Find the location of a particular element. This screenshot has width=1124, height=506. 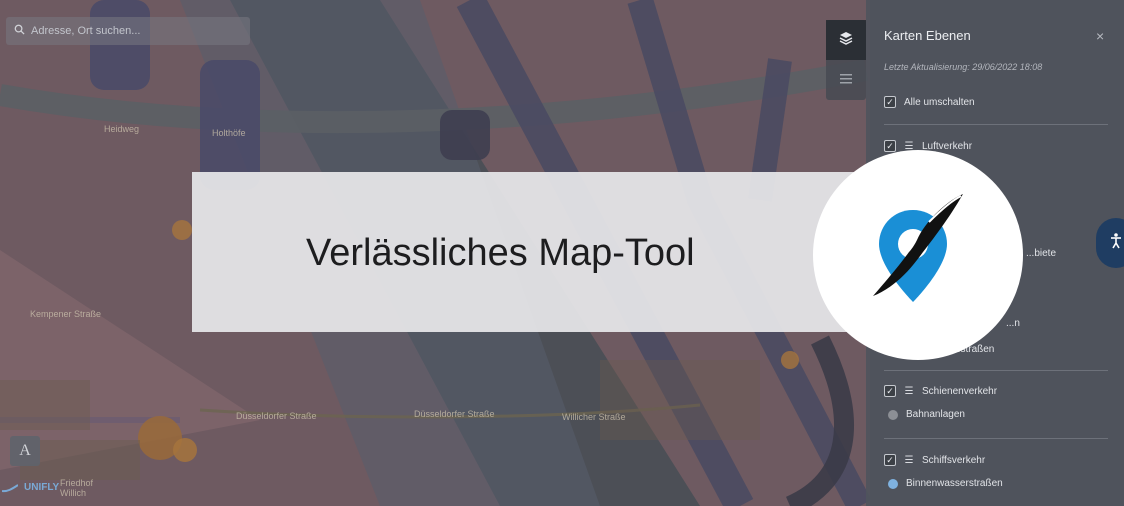

brand-logo: UNIFLY is located at coordinates (30, 487).